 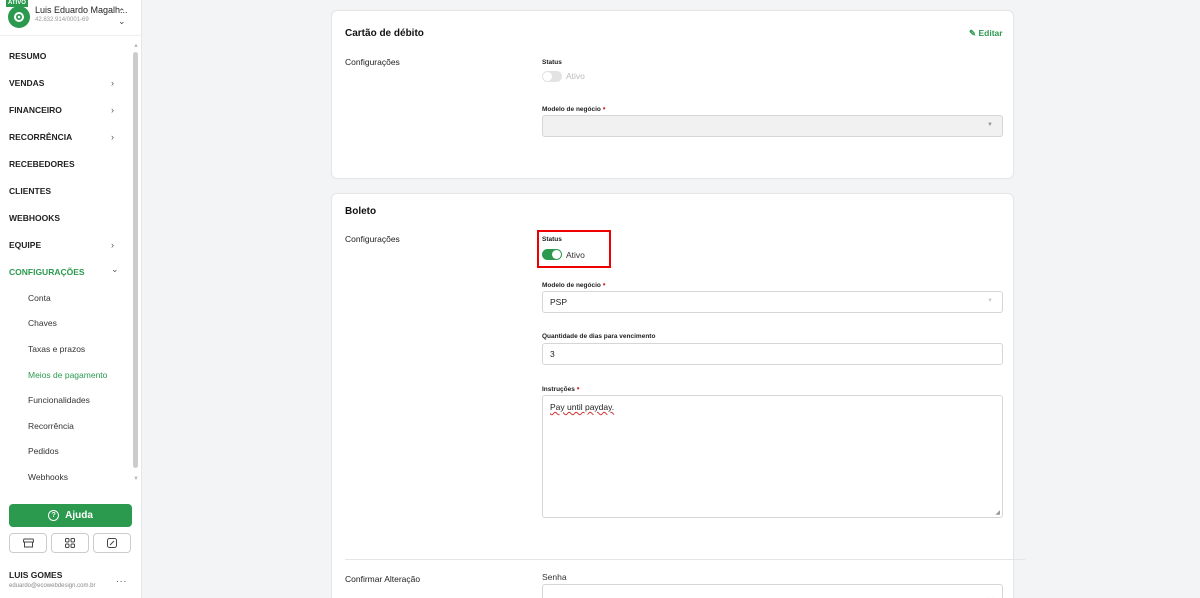 What do you see at coordinates (66, 163) in the screenshot?
I see `sidebar-item-recebedores: RECEBEDORES` at bounding box center [66, 163].